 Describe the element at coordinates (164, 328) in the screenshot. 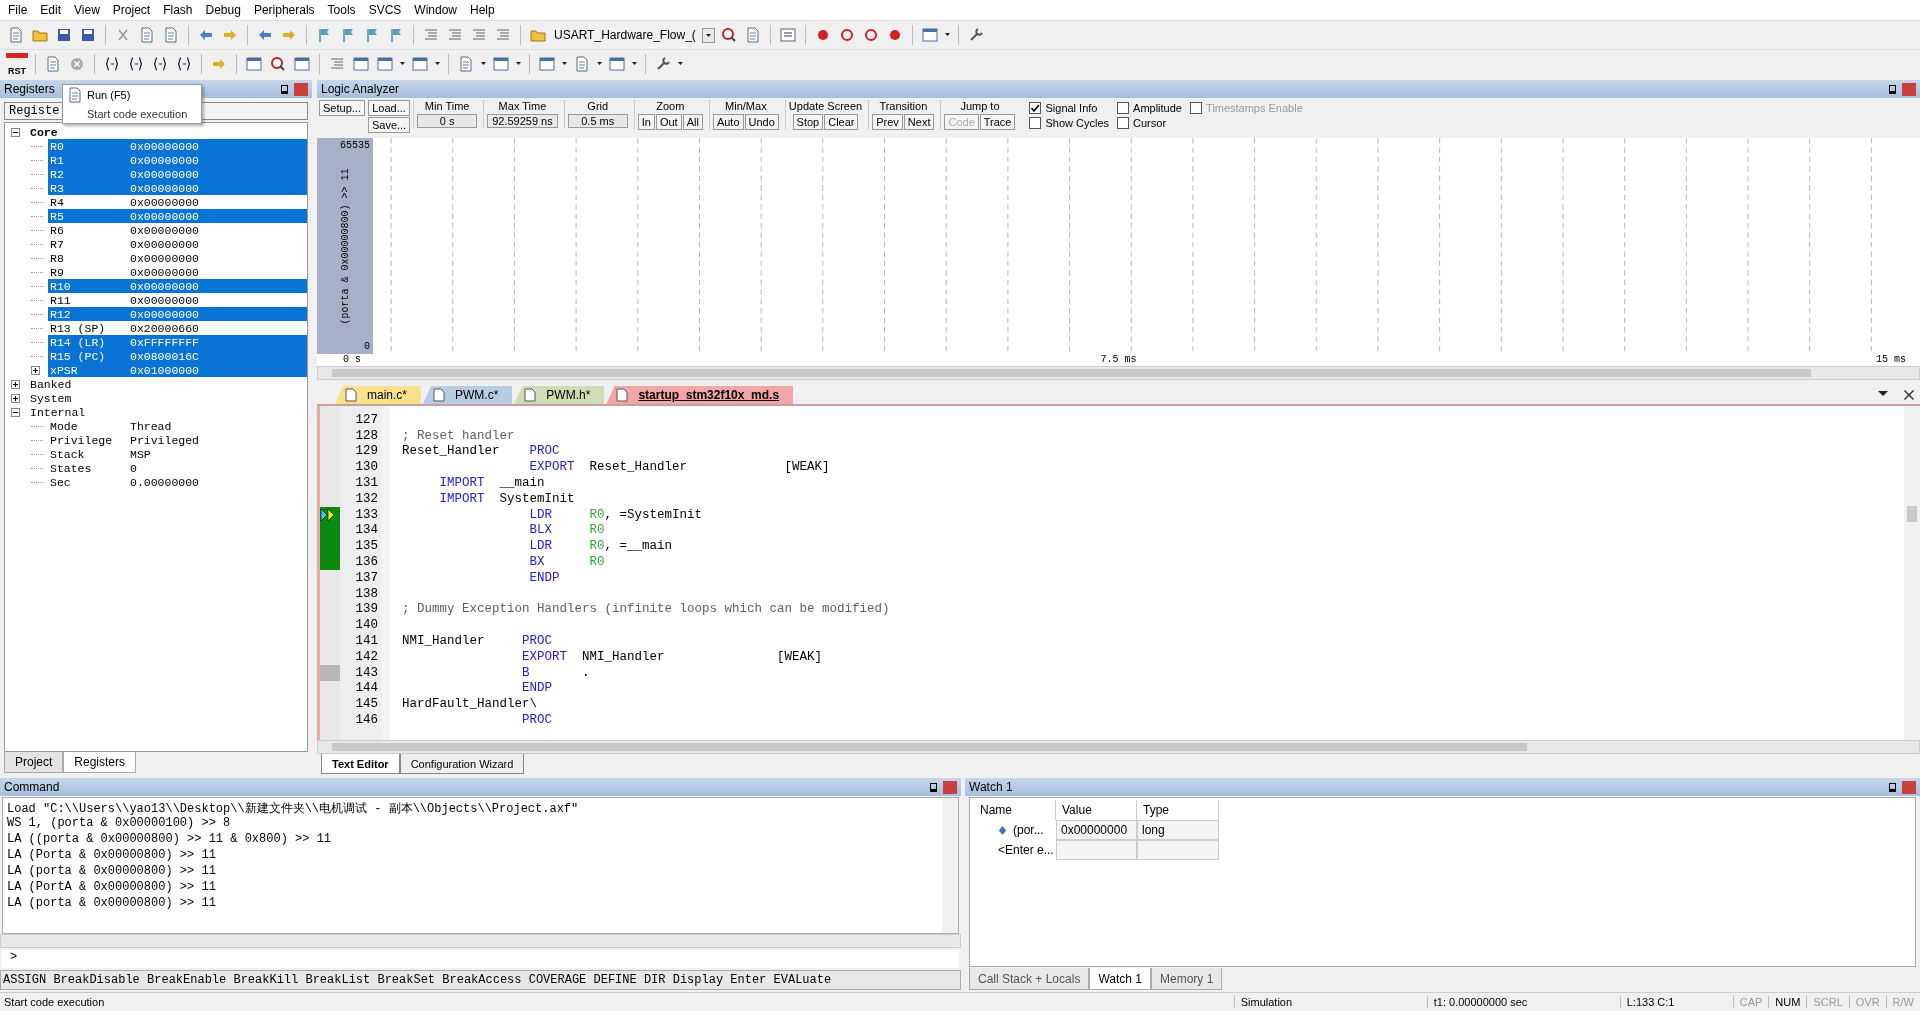

I see `register-value: 0x20000660` at that location.